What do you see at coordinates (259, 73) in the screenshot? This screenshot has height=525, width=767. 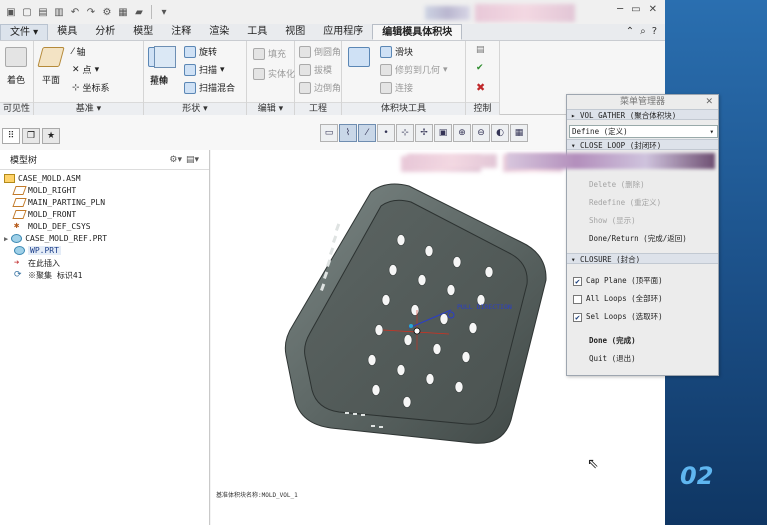 I see `solidify-icon` at bounding box center [259, 73].